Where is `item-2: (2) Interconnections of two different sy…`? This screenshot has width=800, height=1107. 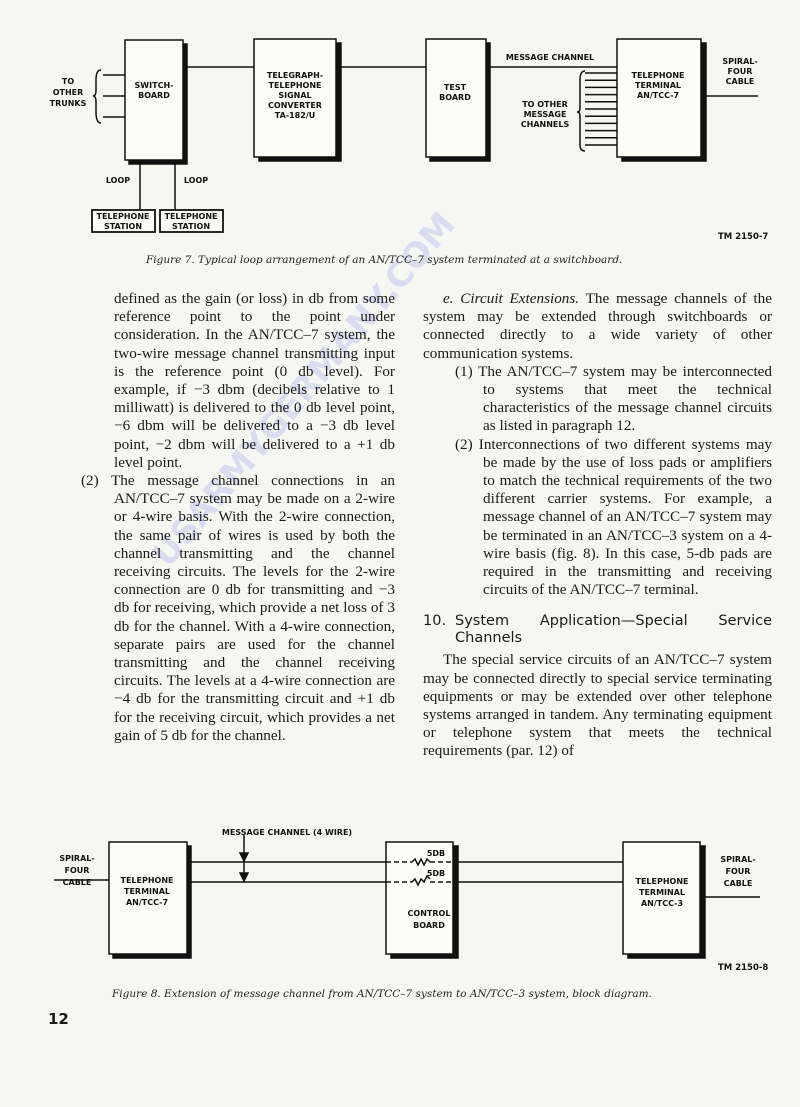 item-2: (2) Interconnections of two different sy… is located at coordinates (613, 517).